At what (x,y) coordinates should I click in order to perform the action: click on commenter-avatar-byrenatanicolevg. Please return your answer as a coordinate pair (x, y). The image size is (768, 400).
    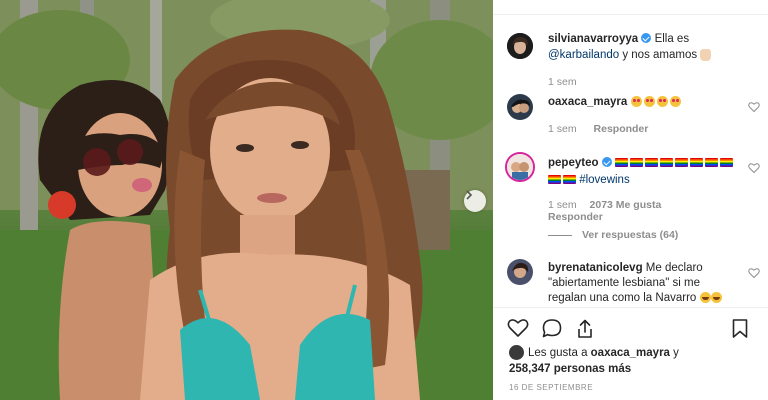
    Looking at the image, I should click on (520, 272).